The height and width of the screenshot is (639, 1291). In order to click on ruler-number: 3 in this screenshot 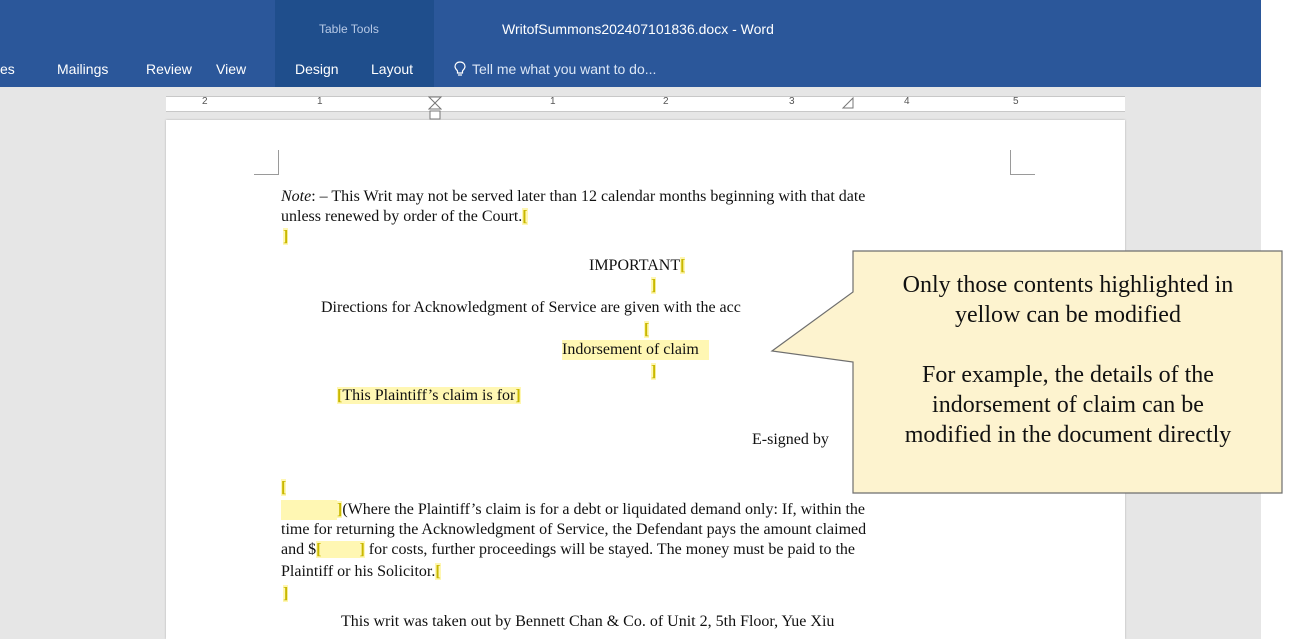, I will do `click(792, 101)`.